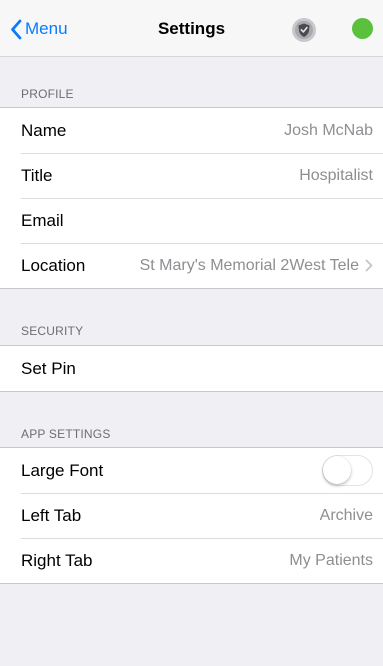 This screenshot has height=666, width=383. What do you see at coordinates (304, 30) in the screenshot?
I see `shield-check-icon` at bounding box center [304, 30].